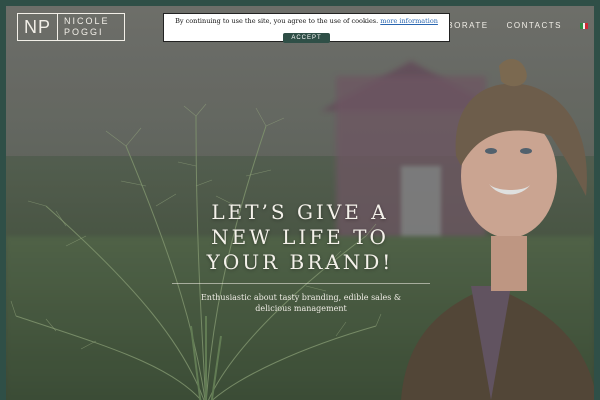 The width and height of the screenshot is (600, 400). Describe the element at coordinates (584, 25) in the screenshot. I see `italian-flag-icon` at that location.